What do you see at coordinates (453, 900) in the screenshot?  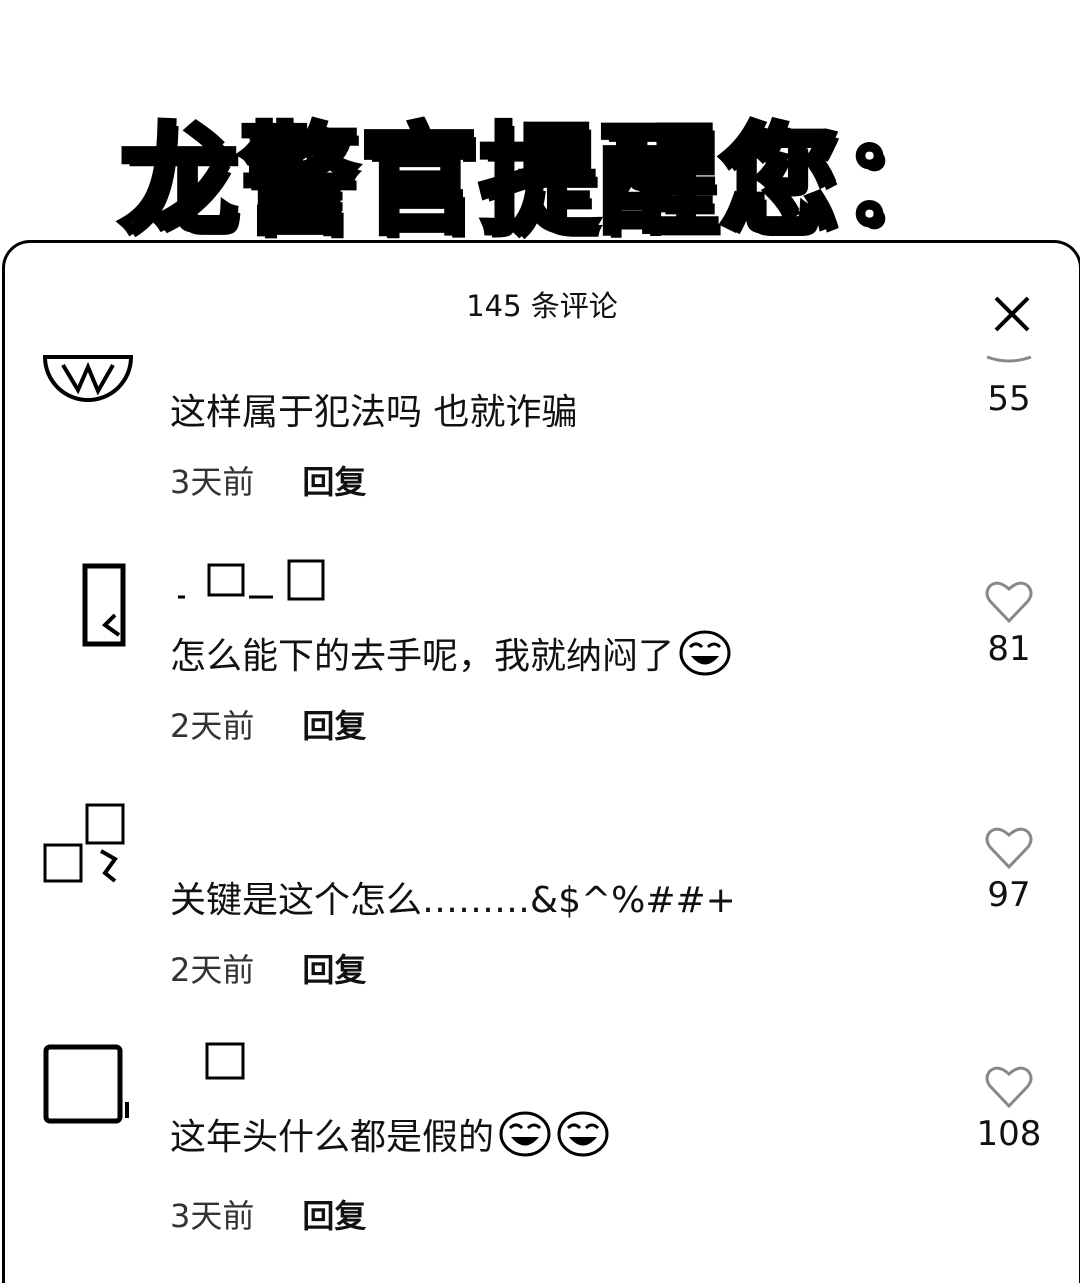 I see `comment-text: 关键是这个怎么………&$^%##+` at bounding box center [453, 900].